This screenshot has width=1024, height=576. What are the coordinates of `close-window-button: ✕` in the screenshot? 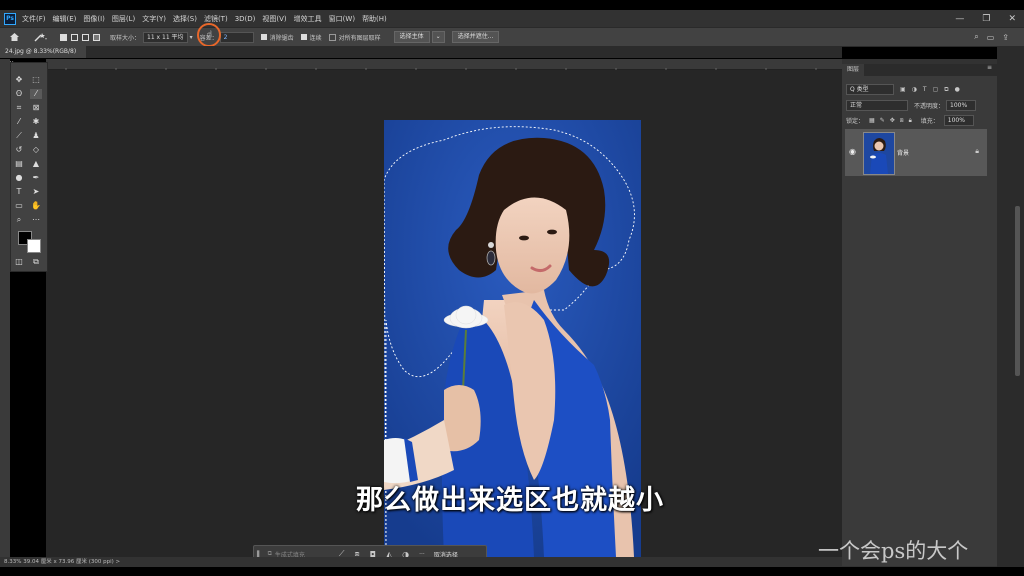 It's located at (1012, 19).